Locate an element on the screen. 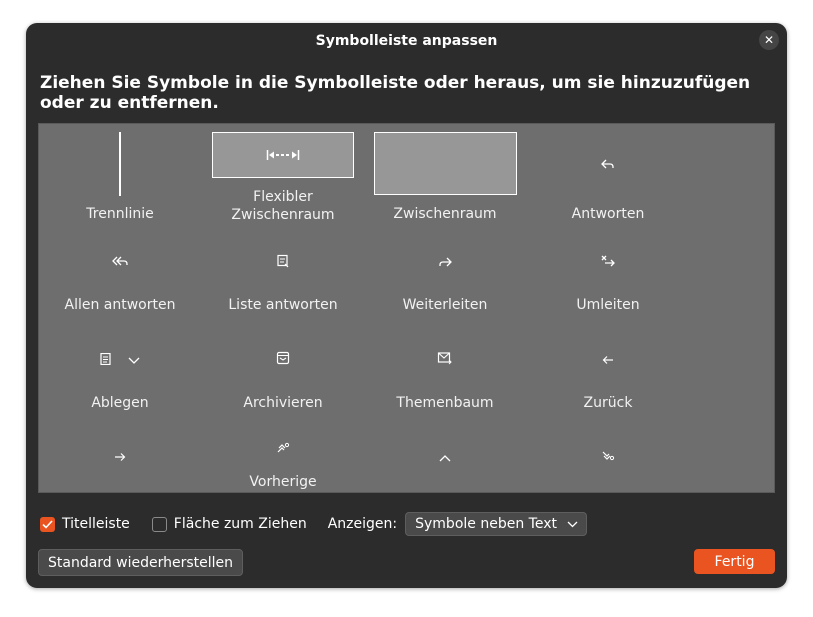 This screenshot has width=813, height=617. titlebar-checkbox is located at coordinates (47, 524).